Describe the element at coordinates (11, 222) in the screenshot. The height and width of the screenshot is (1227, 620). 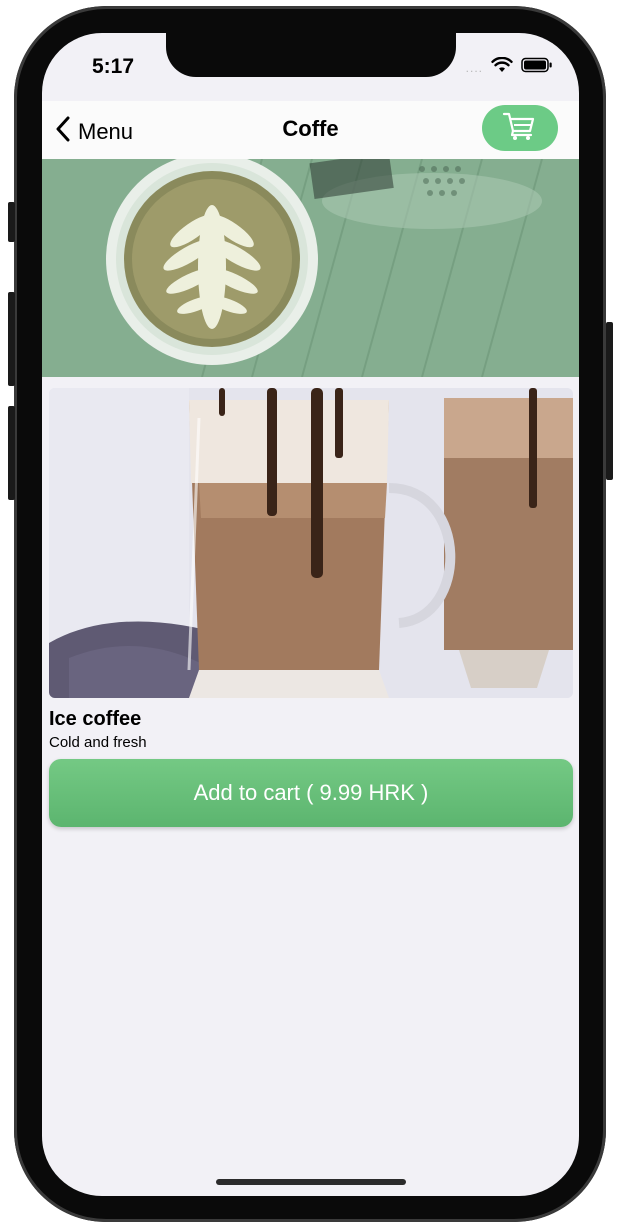
I see `silent-switch` at that location.